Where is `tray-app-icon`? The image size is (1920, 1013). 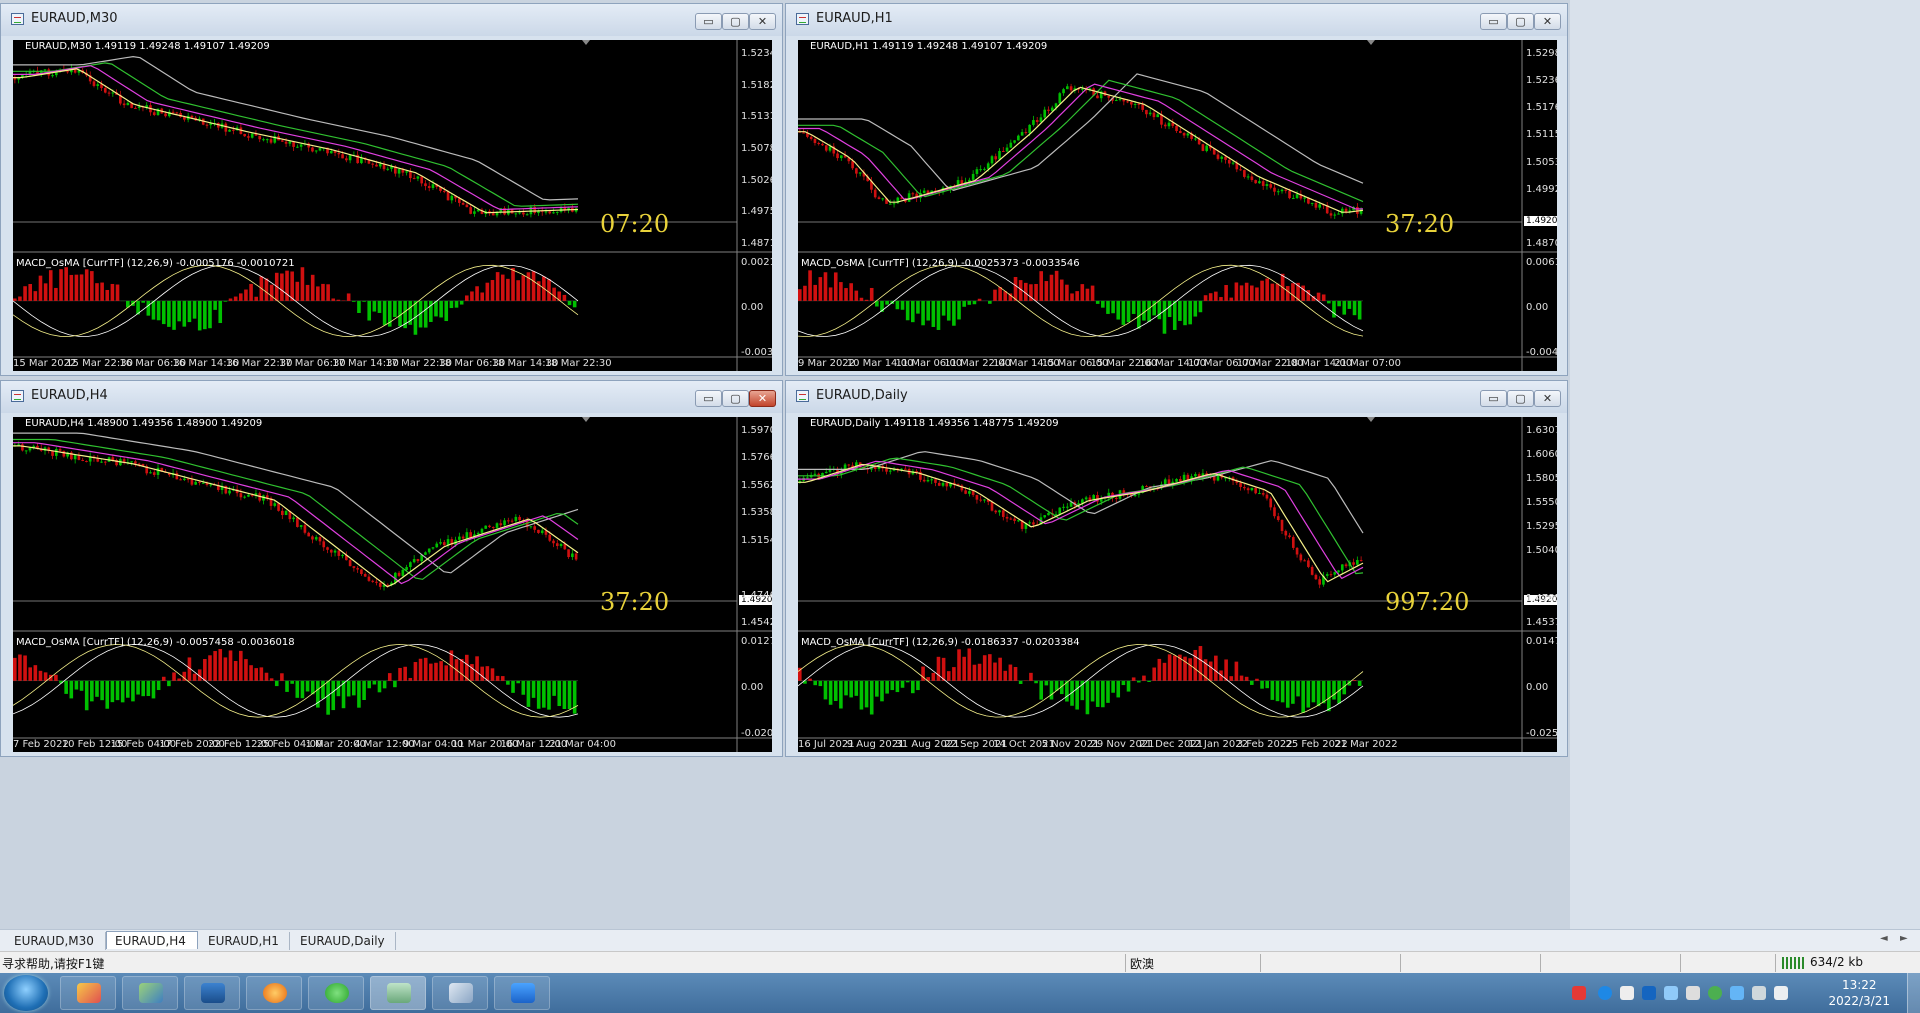 tray-app-icon is located at coordinates (1737, 993).